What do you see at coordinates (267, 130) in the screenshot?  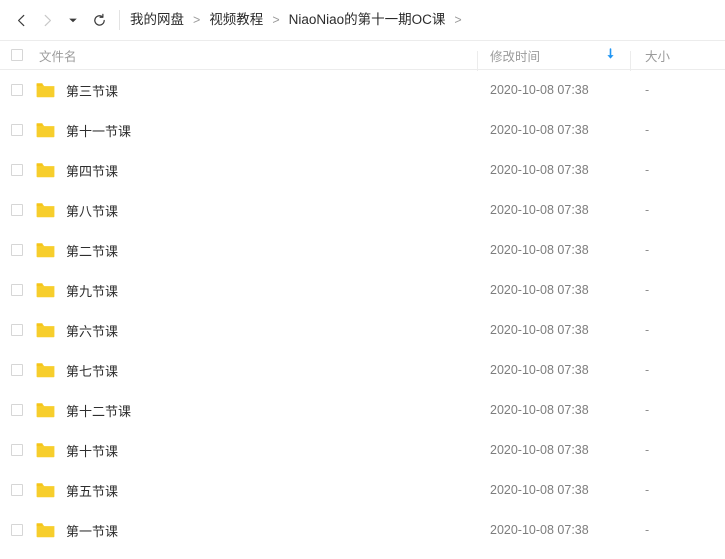 I see `file-name-link: 第十一节课` at bounding box center [267, 130].